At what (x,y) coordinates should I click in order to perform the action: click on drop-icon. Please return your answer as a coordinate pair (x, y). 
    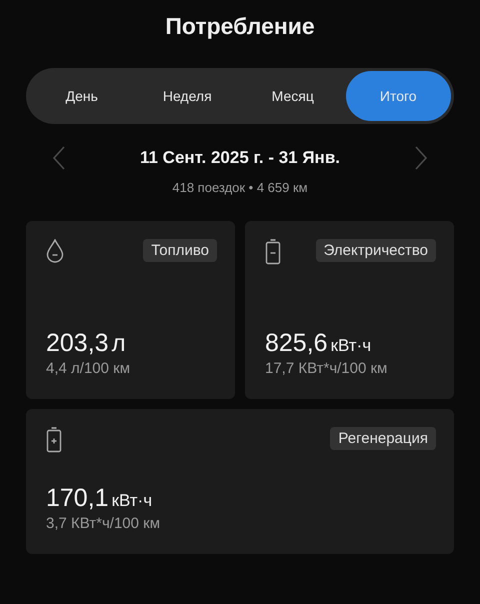
    Looking at the image, I should click on (55, 251).